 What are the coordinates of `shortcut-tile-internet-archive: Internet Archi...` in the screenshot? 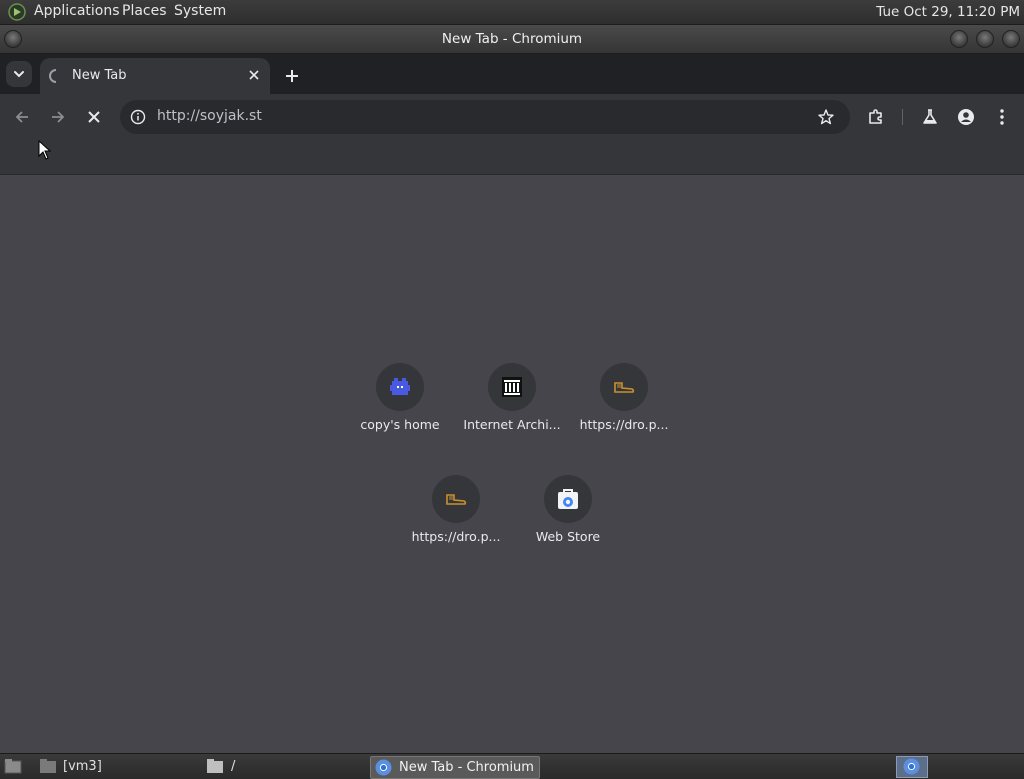 It's located at (512, 401).